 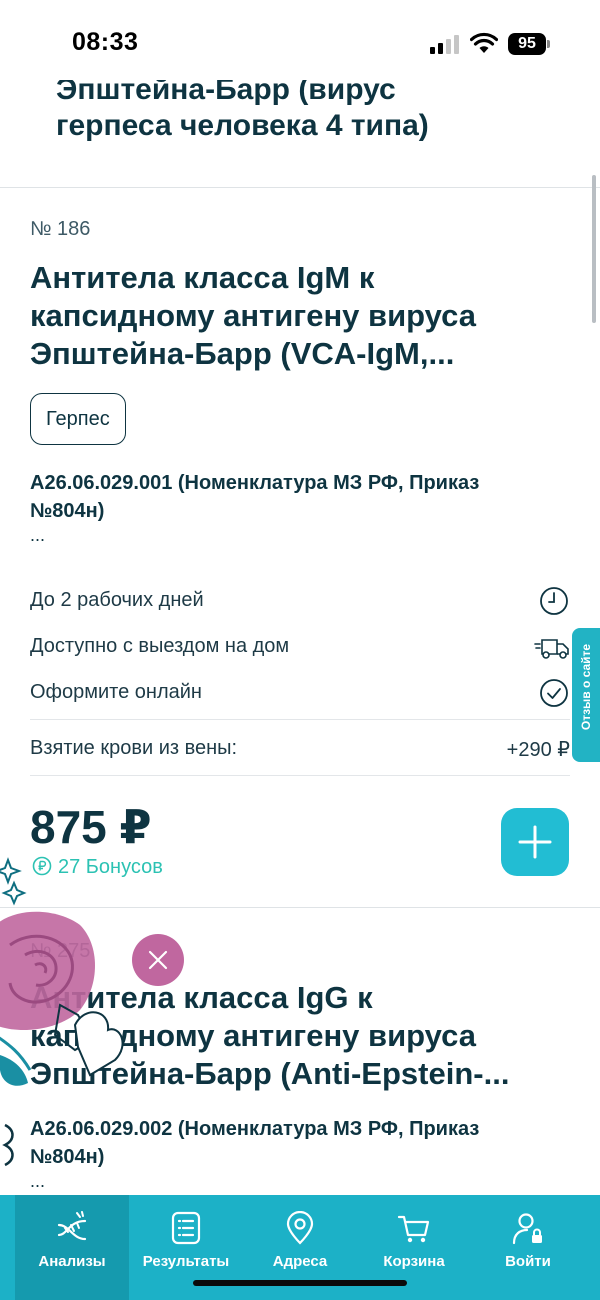 I want to click on card-title-line: капсидному антигену вируса, so click(x=253, y=315).